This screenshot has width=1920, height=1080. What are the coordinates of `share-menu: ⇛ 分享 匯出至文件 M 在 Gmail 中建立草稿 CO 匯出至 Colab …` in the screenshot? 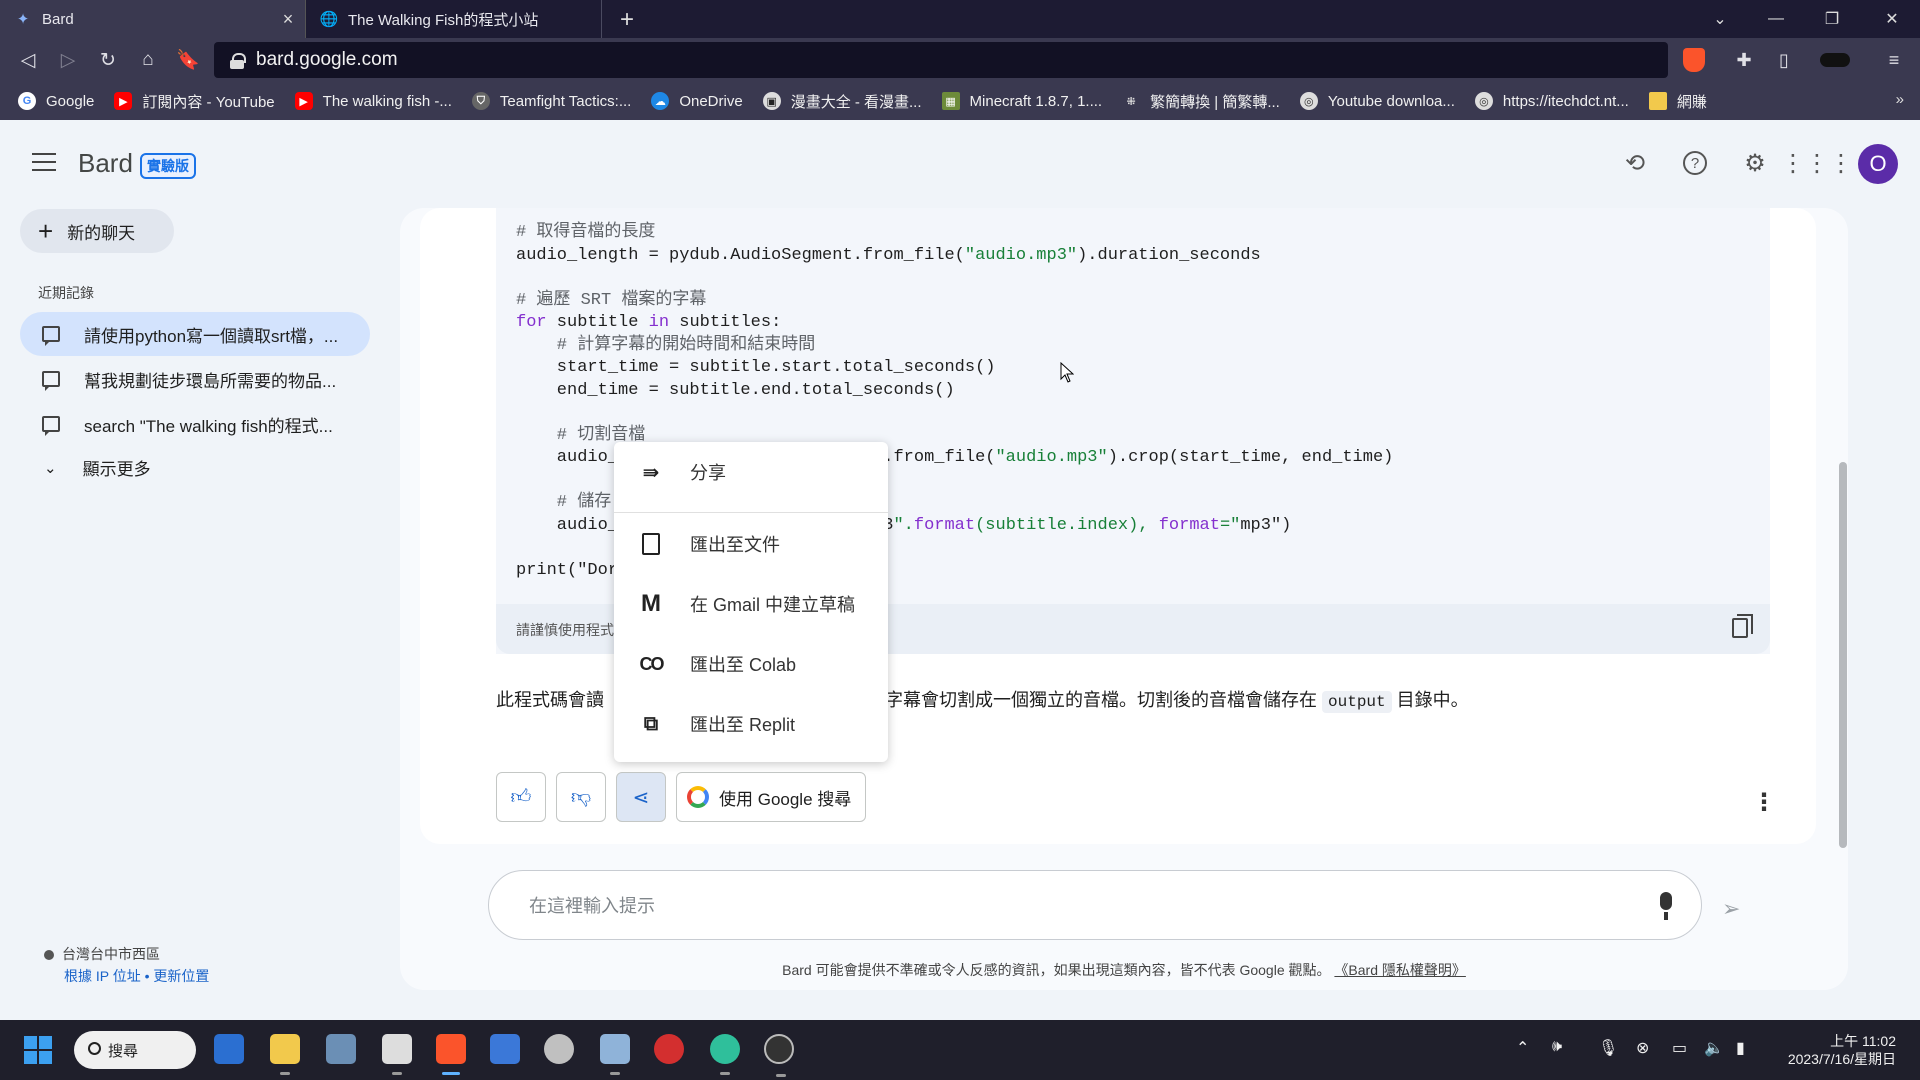 It's located at (751, 602).